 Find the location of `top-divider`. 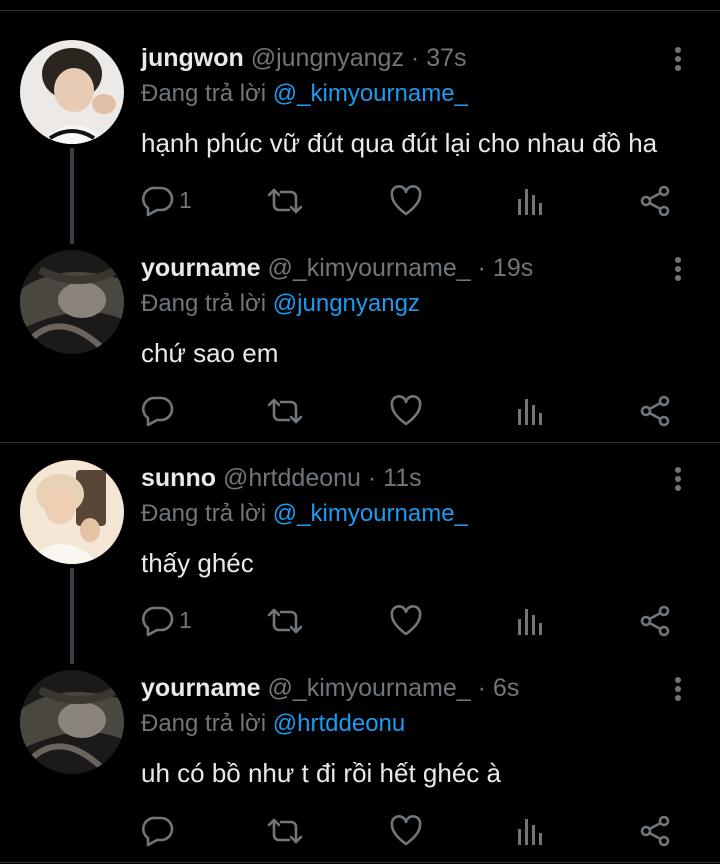

top-divider is located at coordinates (360, 10).